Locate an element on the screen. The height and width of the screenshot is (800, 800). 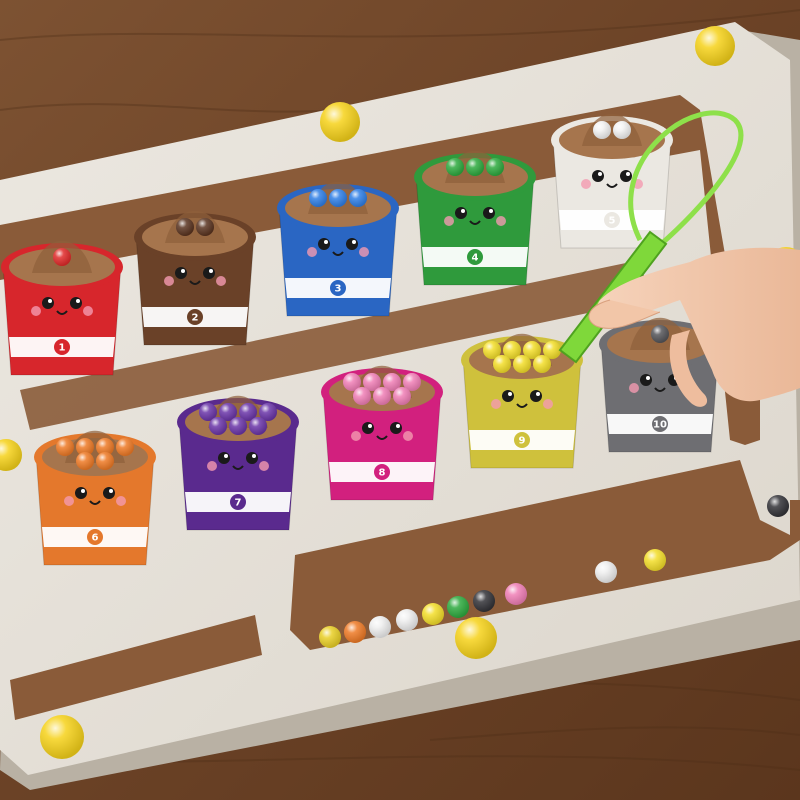
cup-number: 3 is located at coordinates (338, 289).